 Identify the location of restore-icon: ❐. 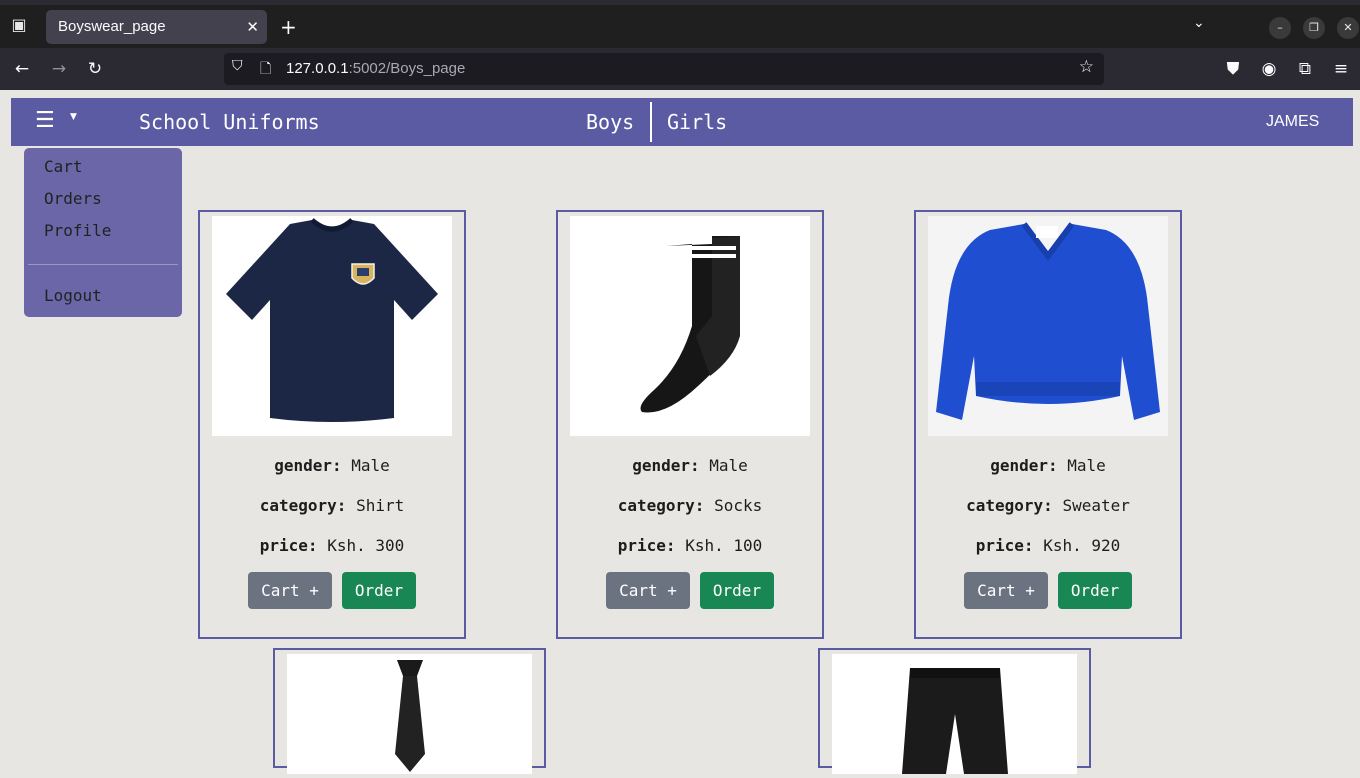
(1314, 28).